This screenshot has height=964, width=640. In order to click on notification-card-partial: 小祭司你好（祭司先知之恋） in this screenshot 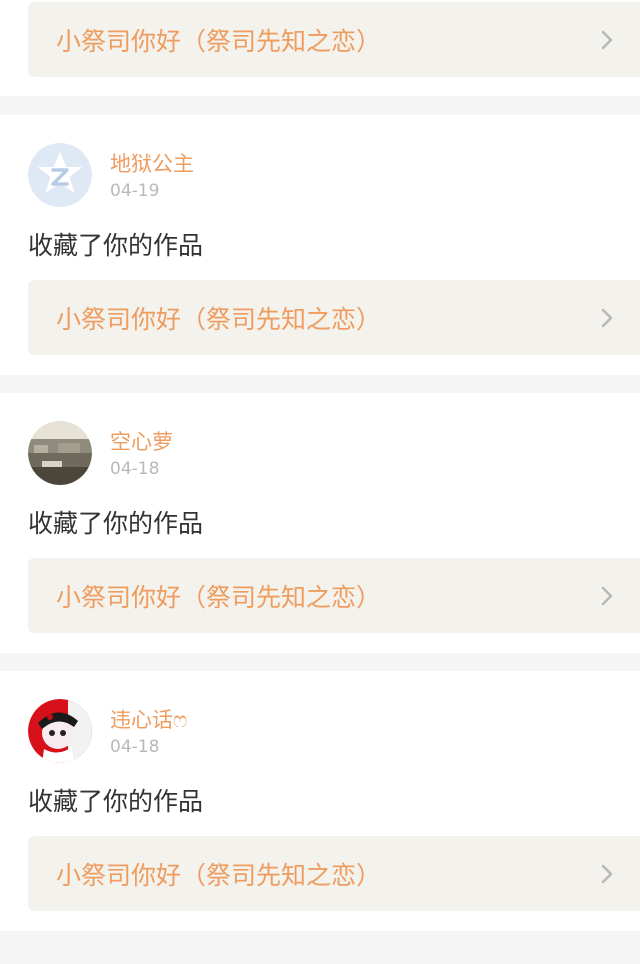, I will do `click(320, 48)`.